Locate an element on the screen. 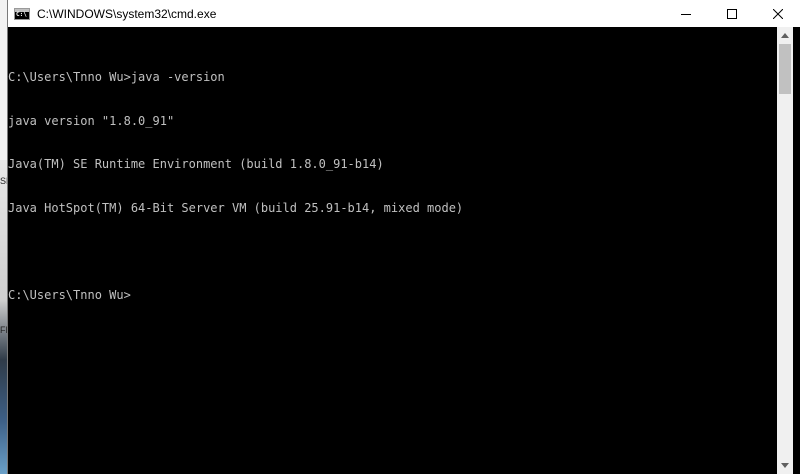 This screenshot has height=474, width=800. close-button is located at coordinates (777, 13).